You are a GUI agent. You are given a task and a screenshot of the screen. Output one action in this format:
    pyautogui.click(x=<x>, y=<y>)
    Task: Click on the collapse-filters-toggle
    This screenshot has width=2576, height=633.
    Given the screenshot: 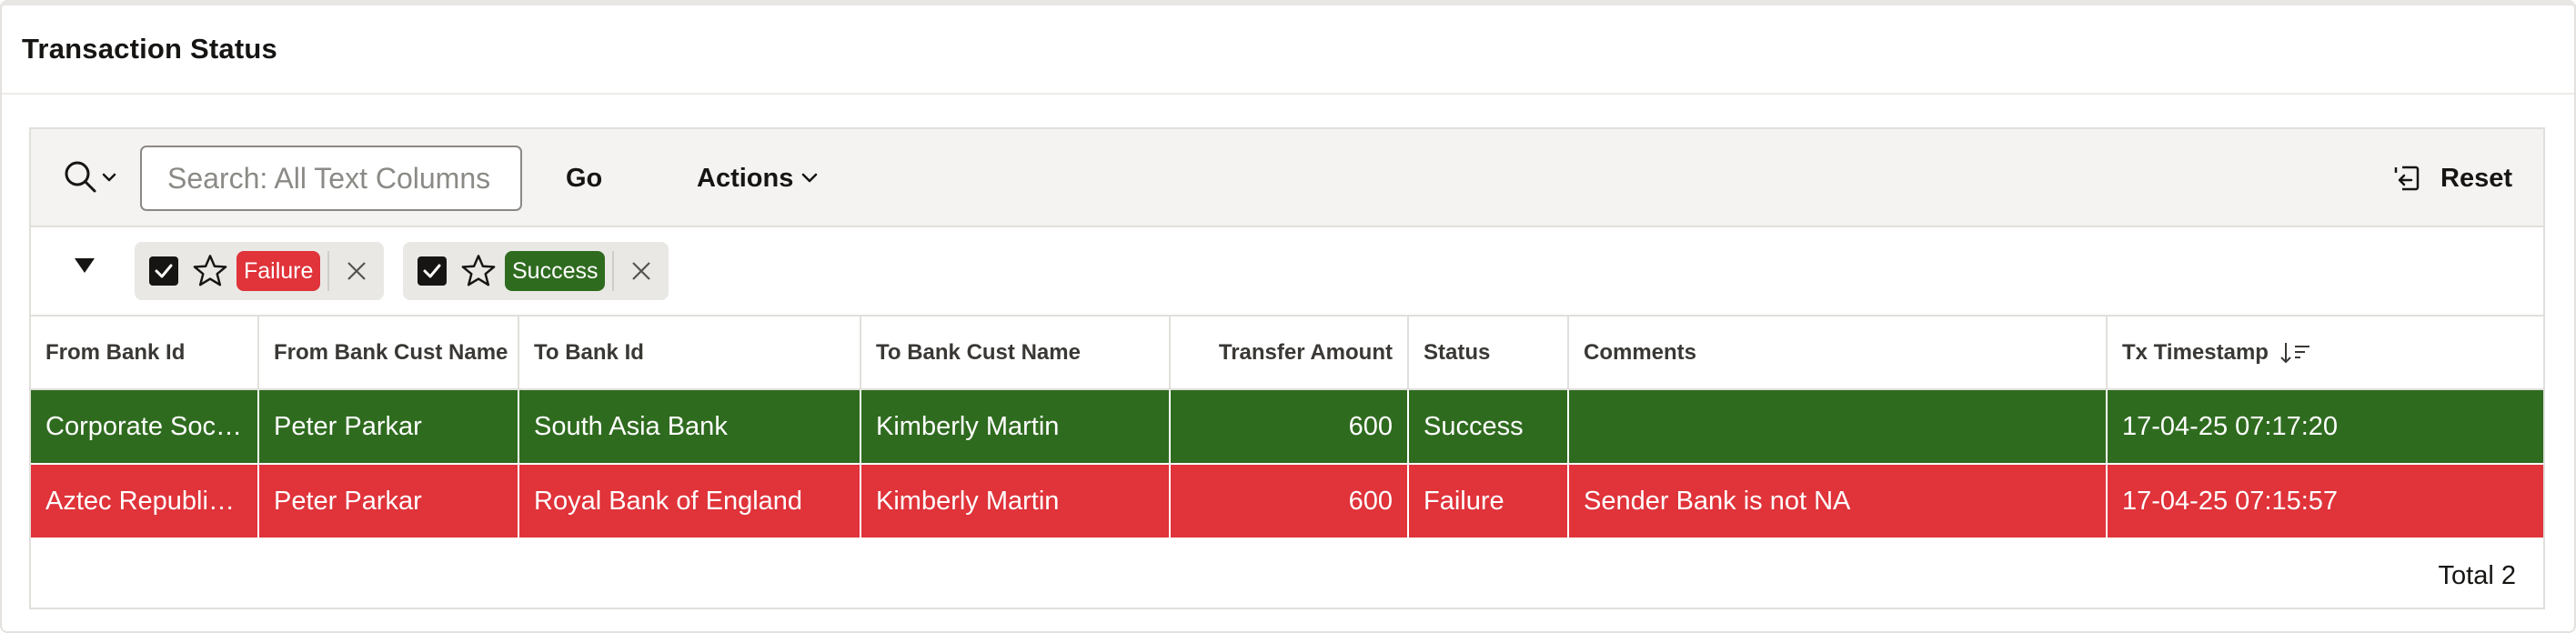 What is the action you would take?
    pyautogui.click(x=85, y=265)
    